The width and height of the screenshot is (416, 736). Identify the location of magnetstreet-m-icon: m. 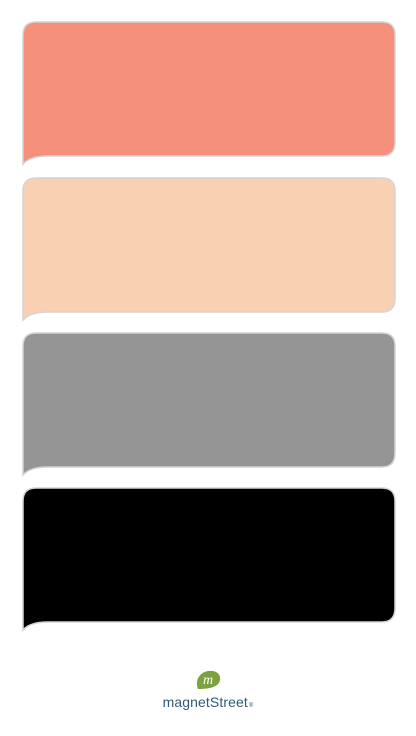
(208, 679).